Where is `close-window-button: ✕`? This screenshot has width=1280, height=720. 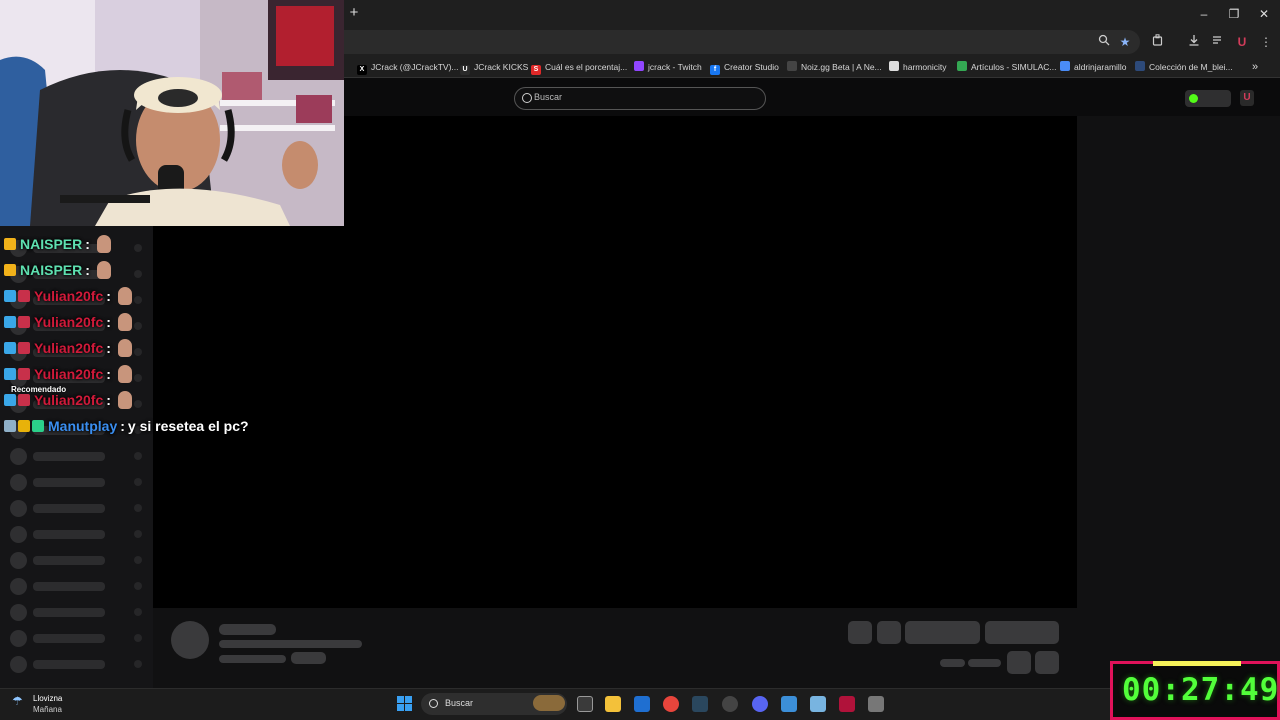
close-window-button: ✕ is located at coordinates (1264, 14).